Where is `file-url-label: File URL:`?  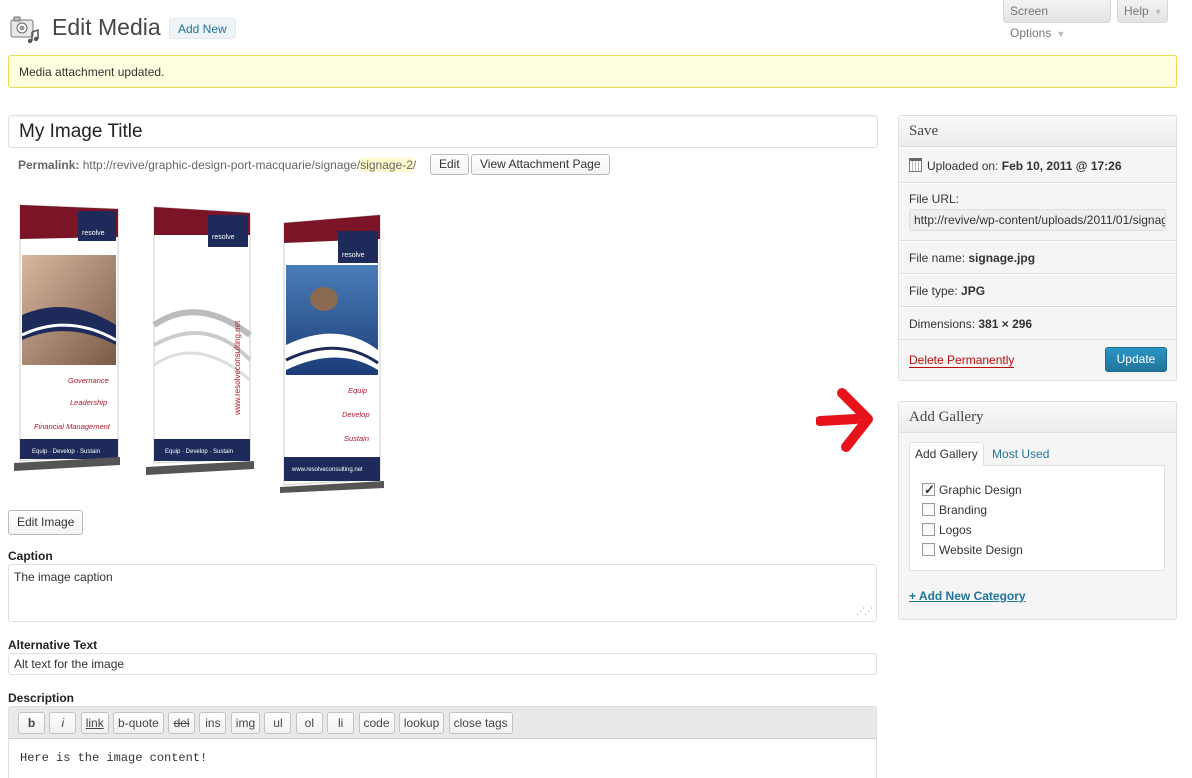
file-url-label: File URL: is located at coordinates (934, 199).